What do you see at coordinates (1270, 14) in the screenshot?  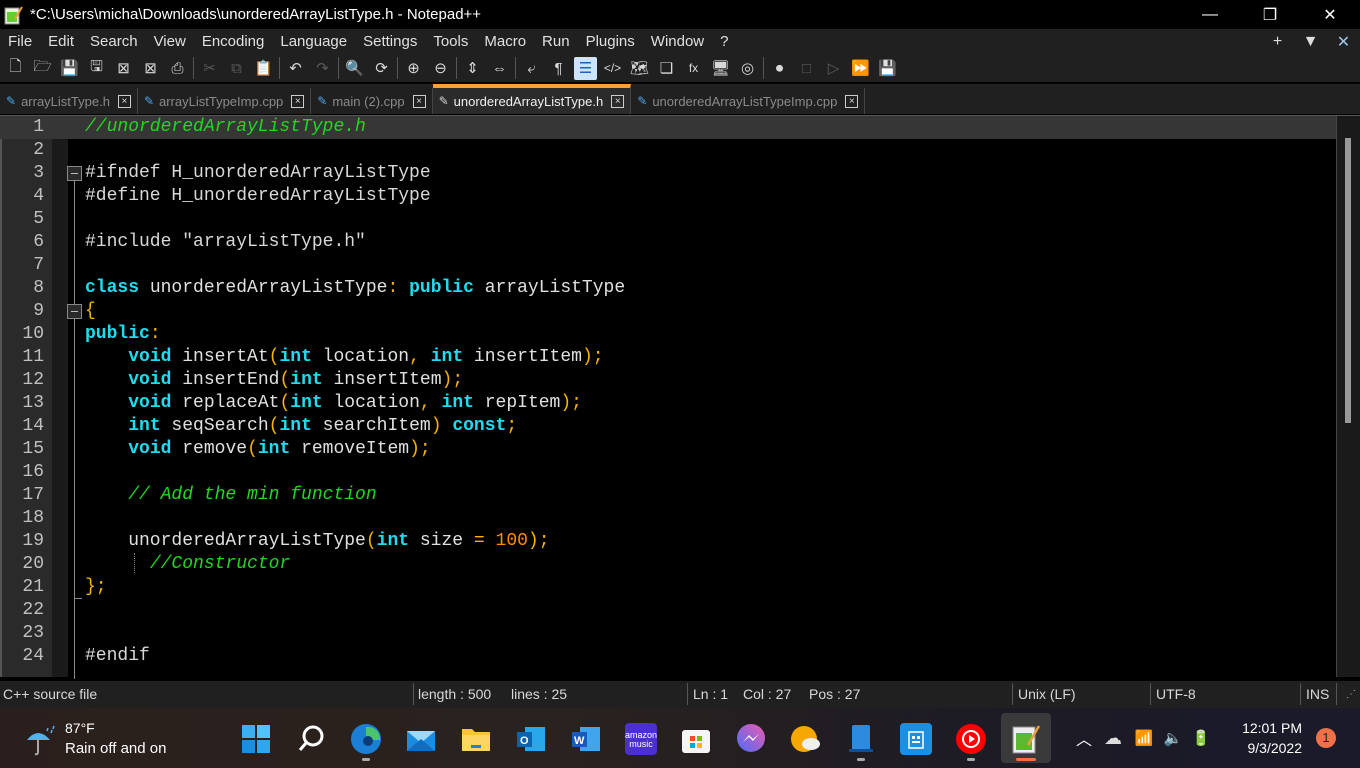 I see `restore-button: ❐` at bounding box center [1270, 14].